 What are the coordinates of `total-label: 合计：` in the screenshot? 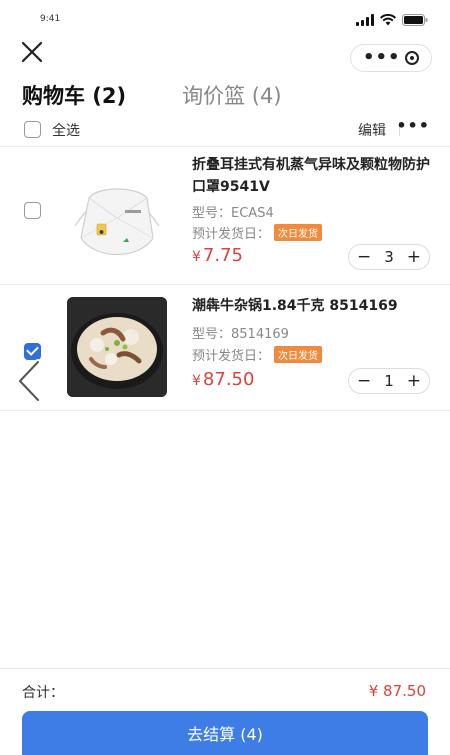 It's located at (43, 693).